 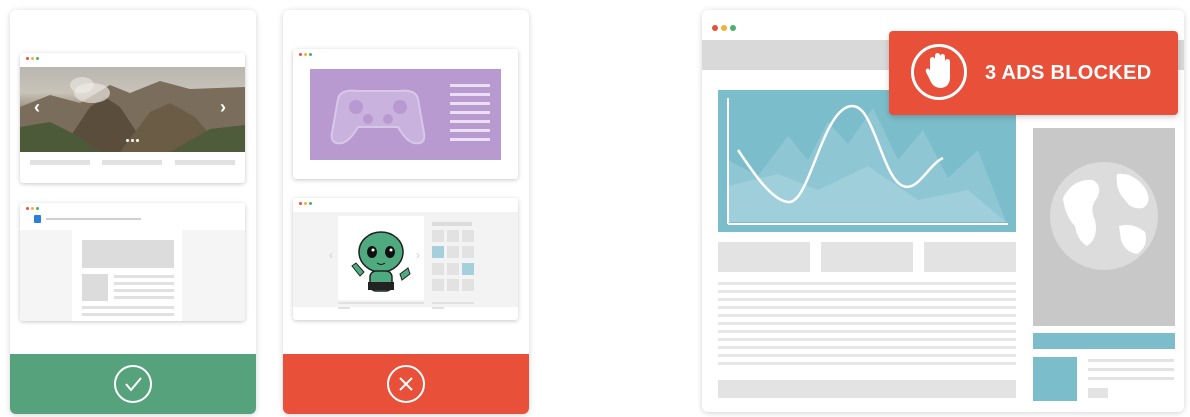 I want to click on tile-grid, so click(x=452, y=226).